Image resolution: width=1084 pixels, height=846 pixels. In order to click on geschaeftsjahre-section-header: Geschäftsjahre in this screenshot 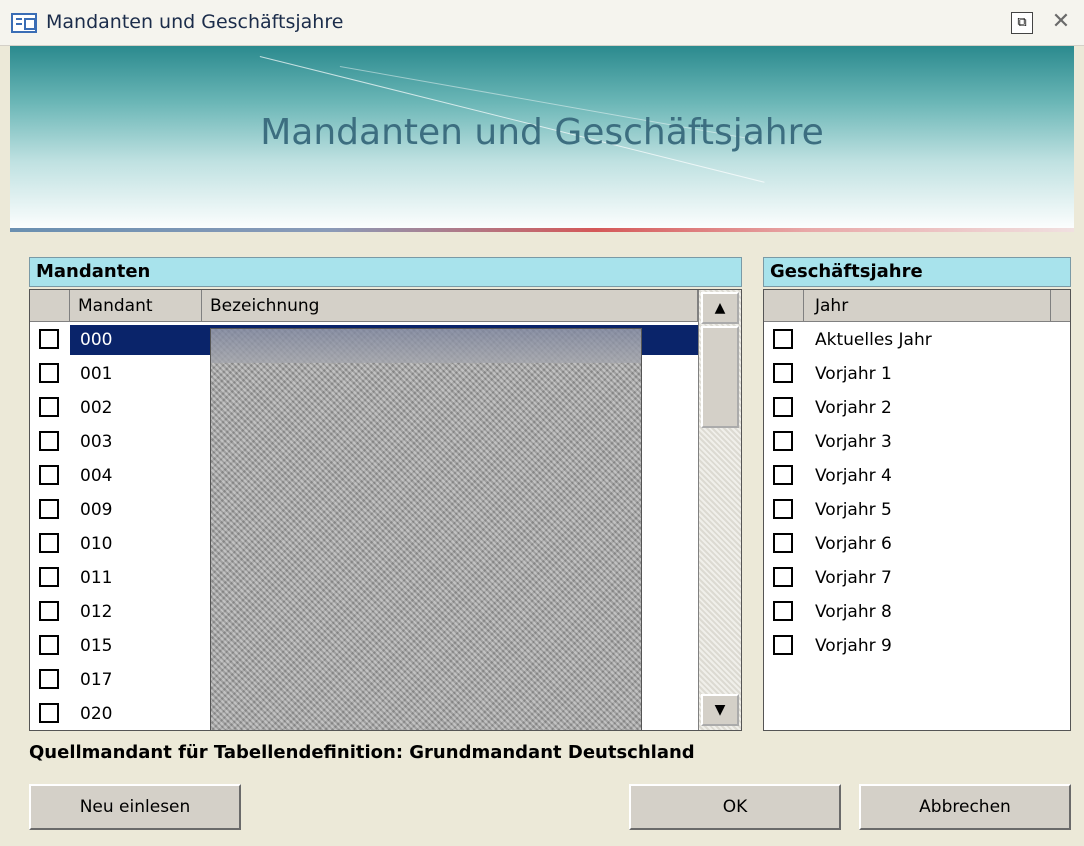, I will do `click(917, 272)`.